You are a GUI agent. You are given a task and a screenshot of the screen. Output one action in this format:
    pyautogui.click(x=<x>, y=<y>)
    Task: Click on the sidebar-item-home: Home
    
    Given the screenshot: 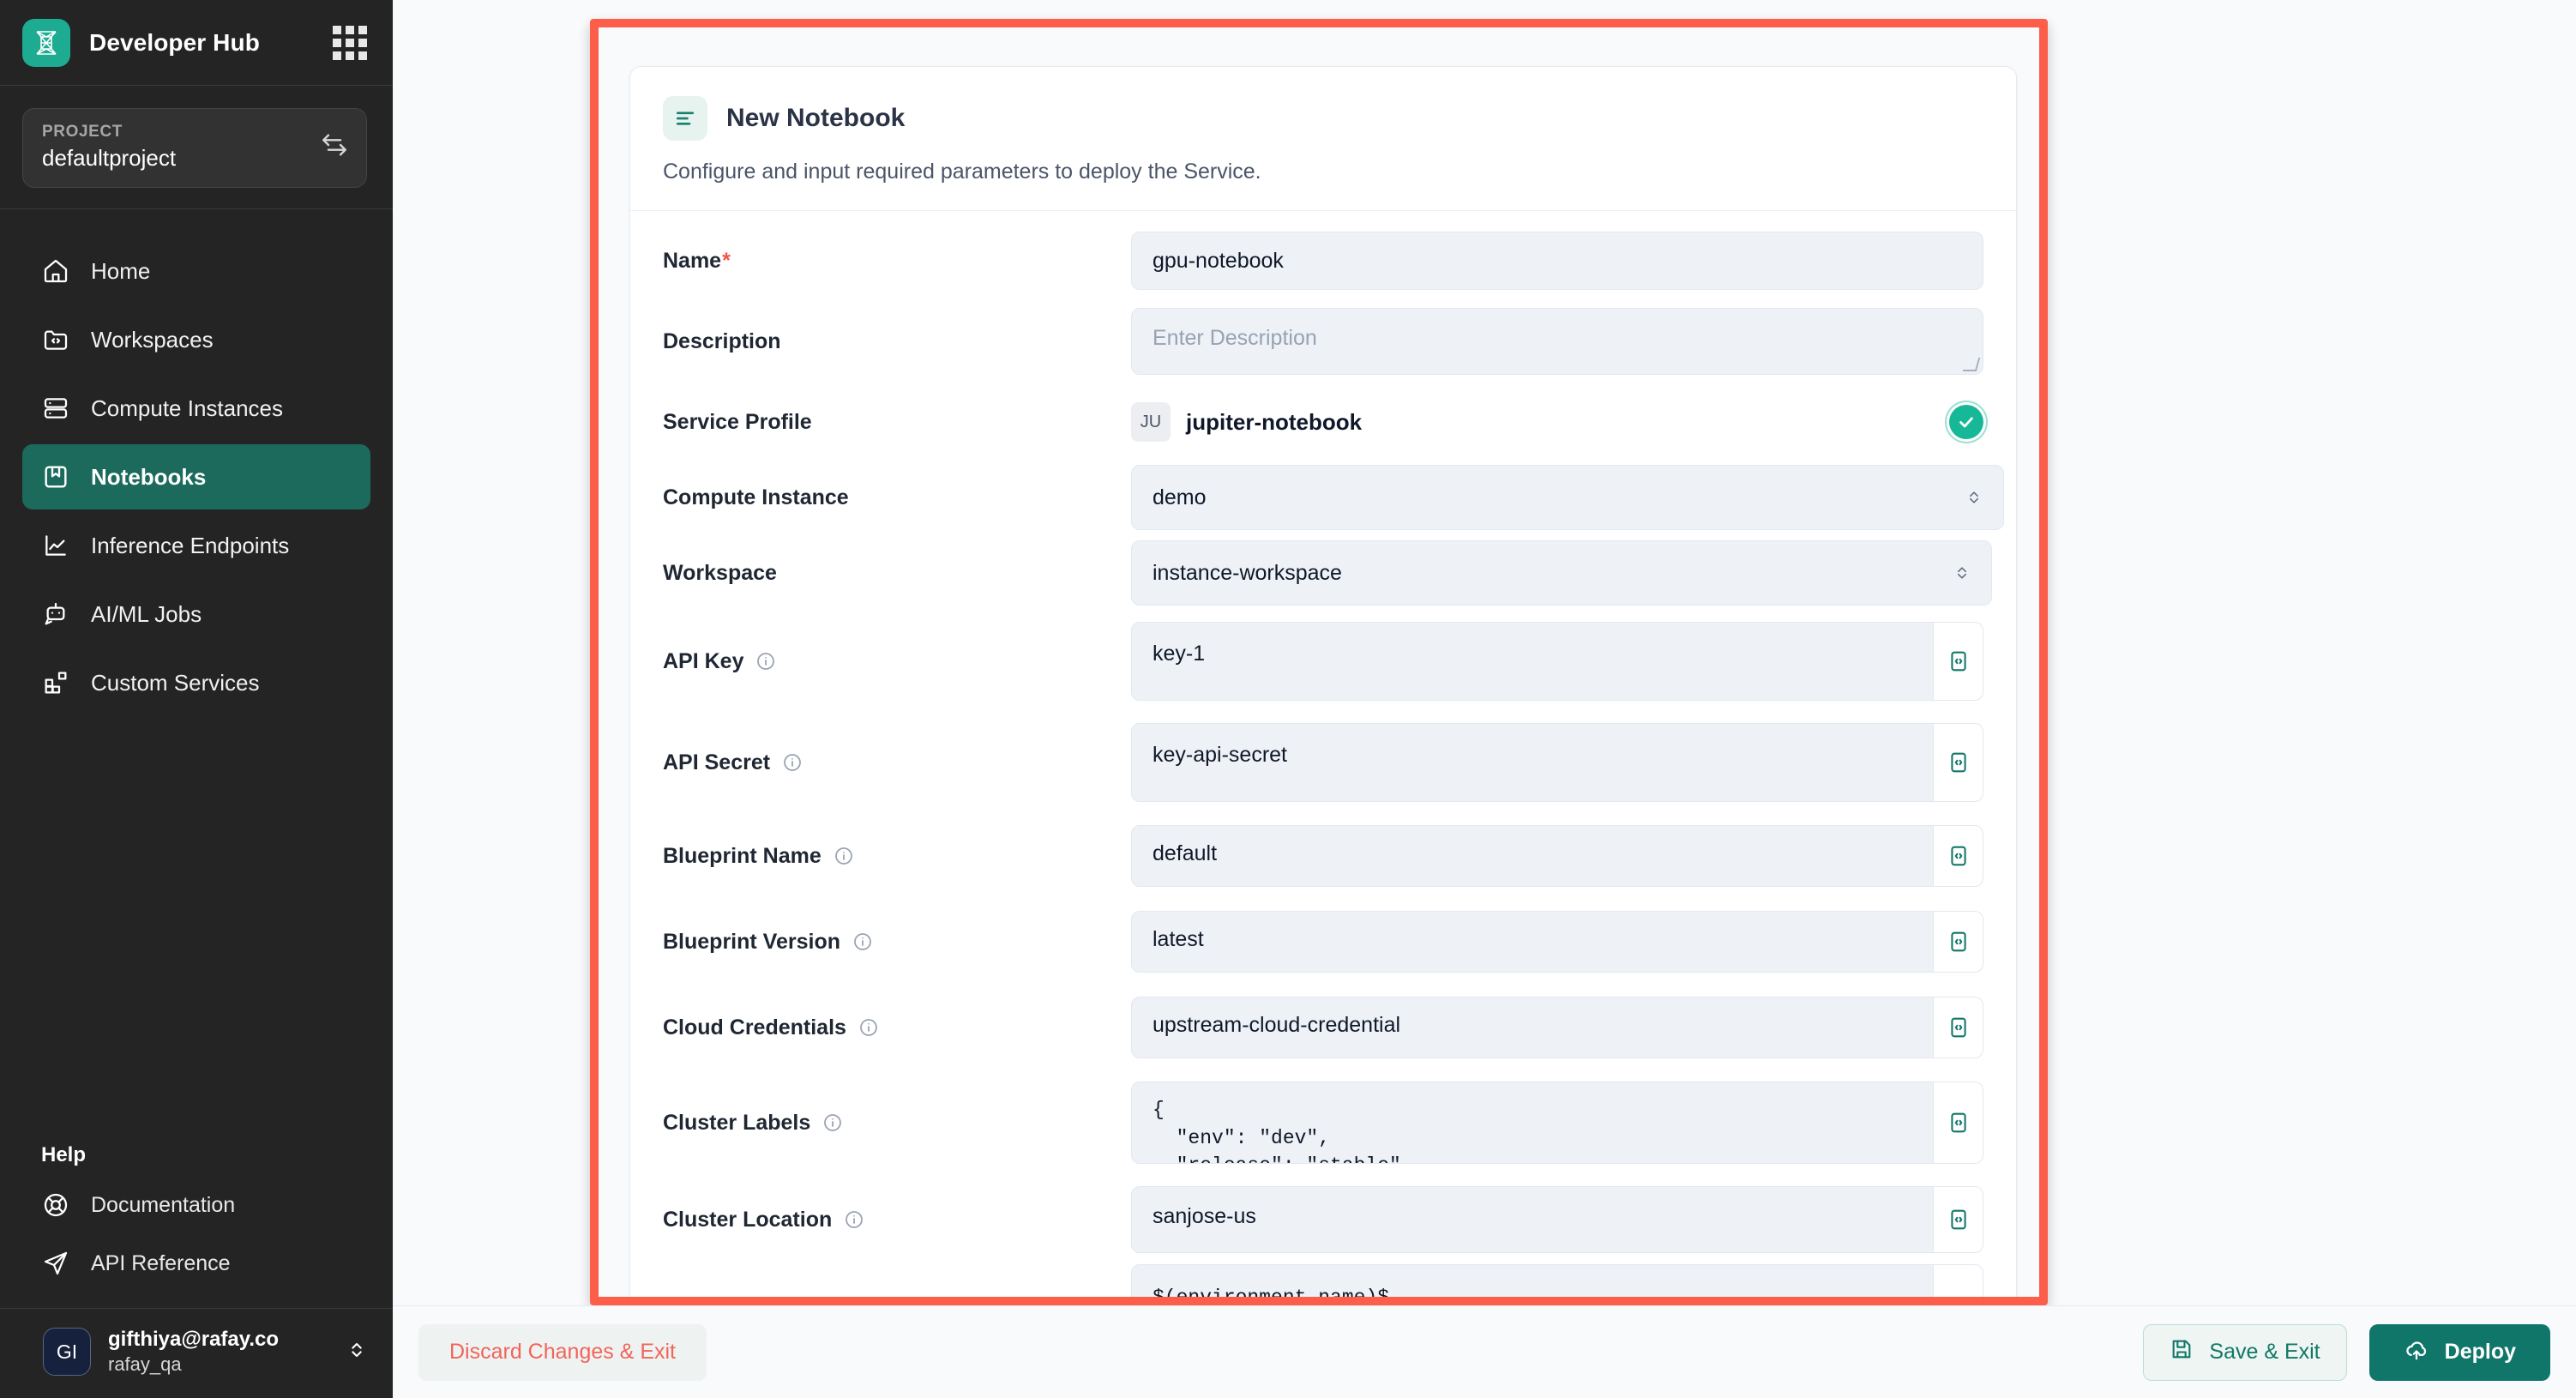 What is the action you would take?
    pyautogui.click(x=196, y=271)
    